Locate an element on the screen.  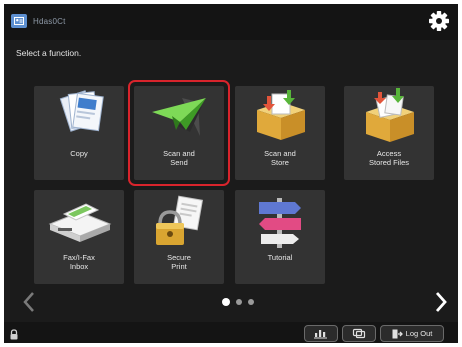
tile-scan-and-store: Scan and Store is located at coordinates (280, 133).